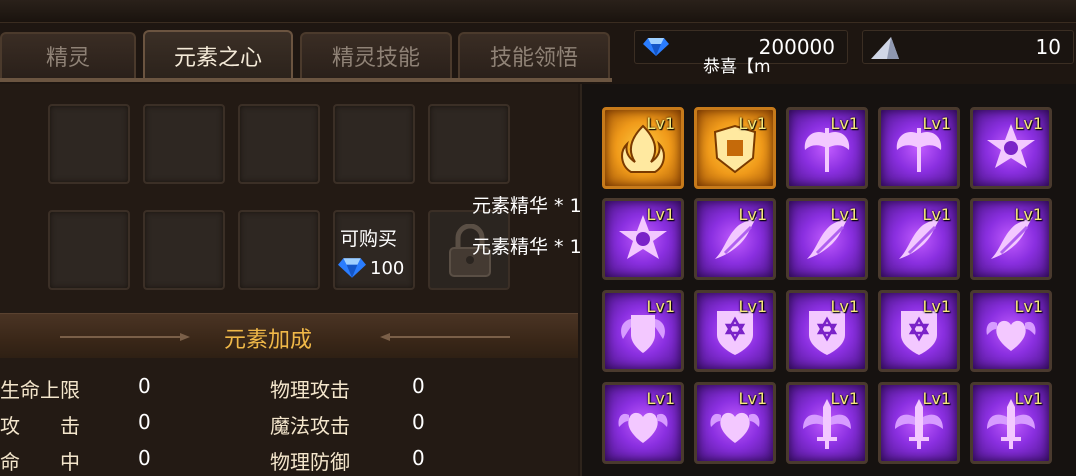  What do you see at coordinates (306, 80) in the screenshot?
I see `tab-underline` at bounding box center [306, 80].